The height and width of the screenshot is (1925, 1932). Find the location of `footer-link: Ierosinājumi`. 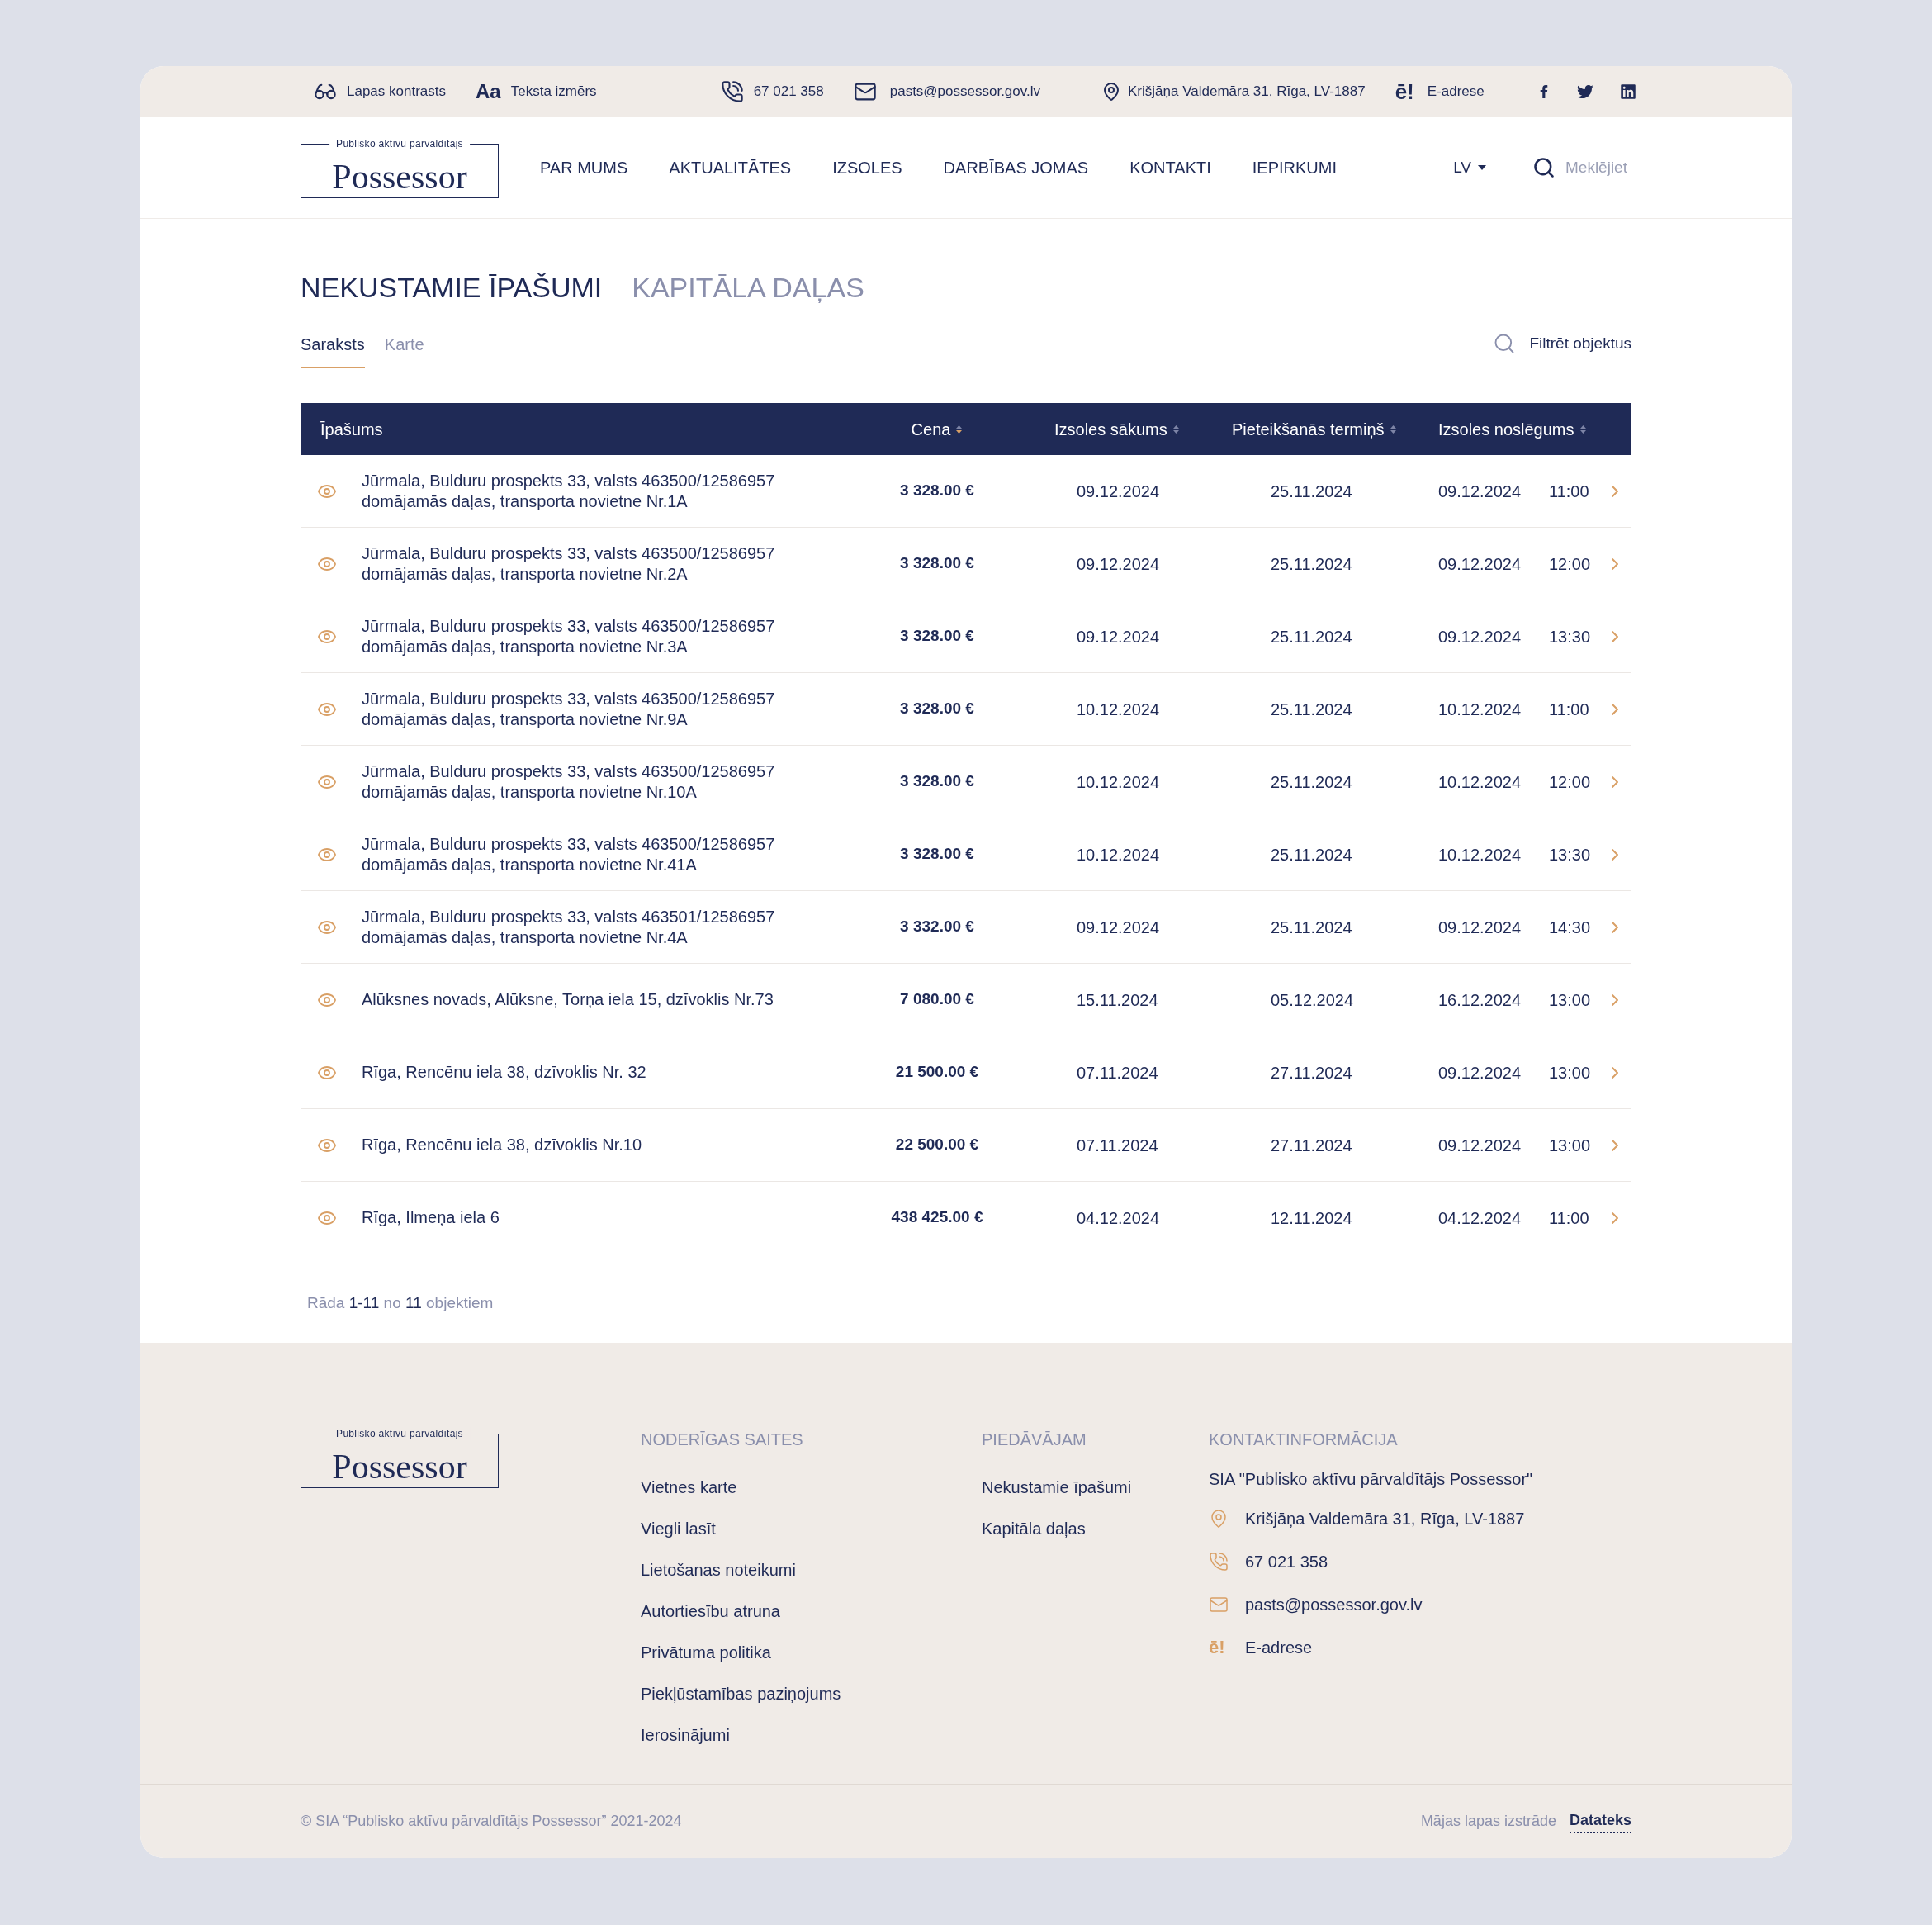

footer-link: Ierosinājumi is located at coordinates (811, 1735).